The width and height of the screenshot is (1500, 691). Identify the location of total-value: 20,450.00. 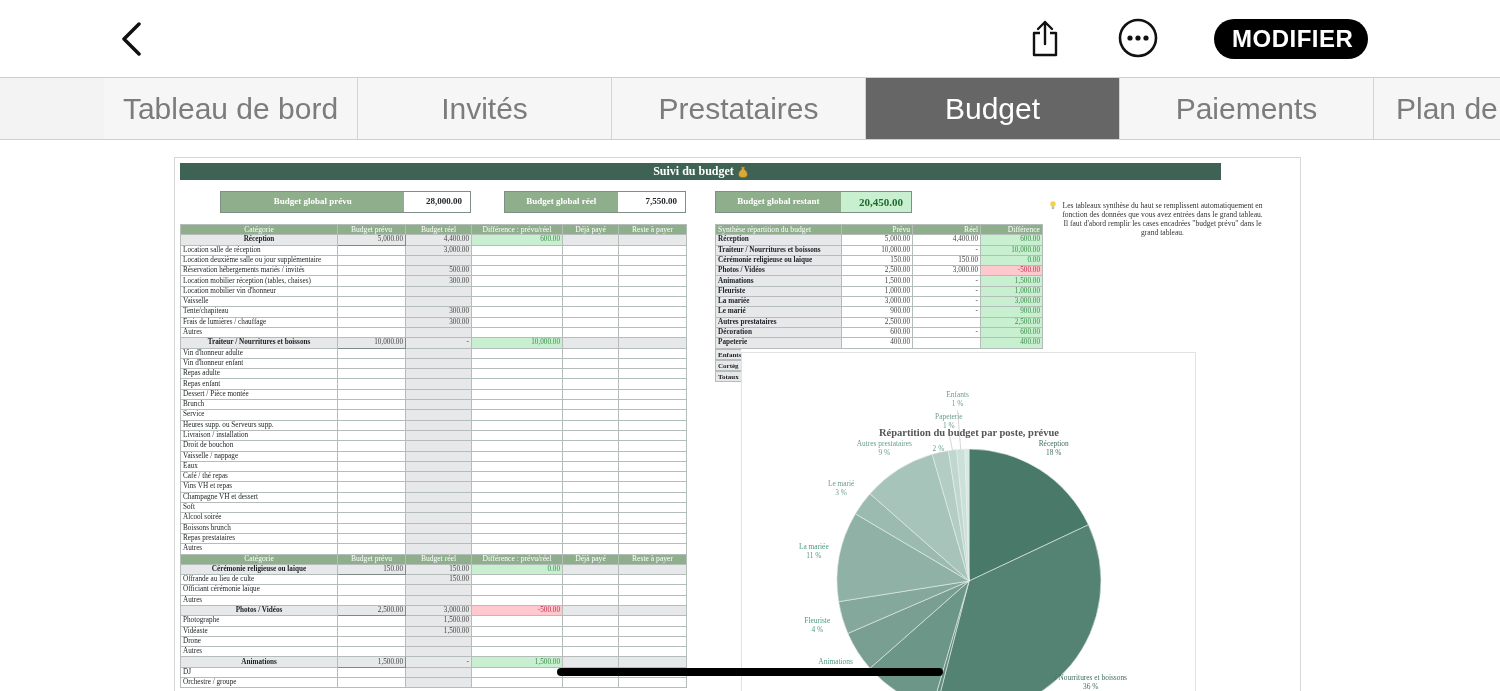
(875, 202).